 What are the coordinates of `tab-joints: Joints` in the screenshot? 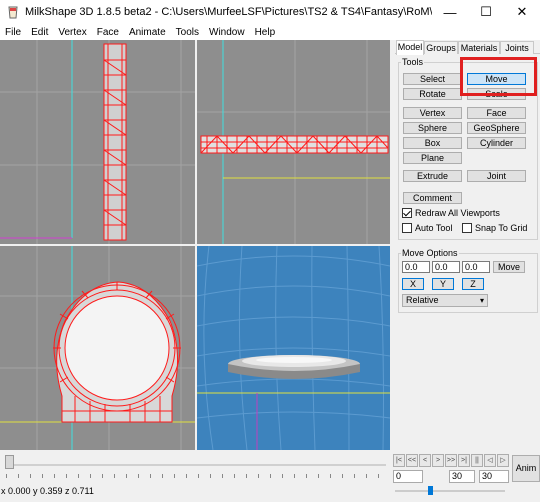 It's located at (517, 47).